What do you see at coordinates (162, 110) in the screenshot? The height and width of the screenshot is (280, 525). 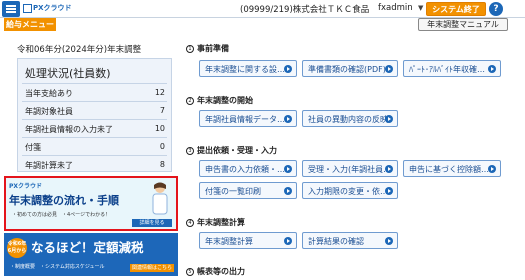 I see `status-value: 7` at bounding box center [162, 110].